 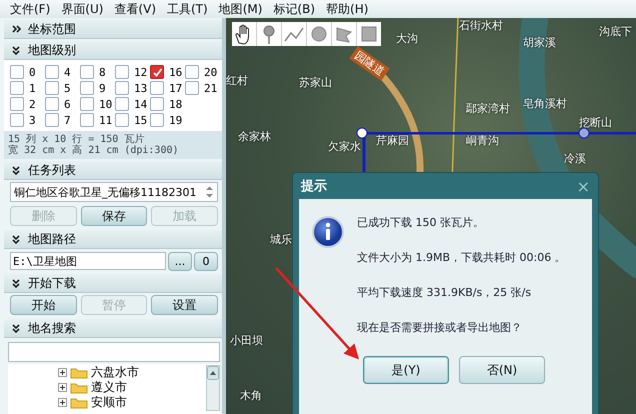 I want to click on level-label: 21, so click(x=211, y=88).